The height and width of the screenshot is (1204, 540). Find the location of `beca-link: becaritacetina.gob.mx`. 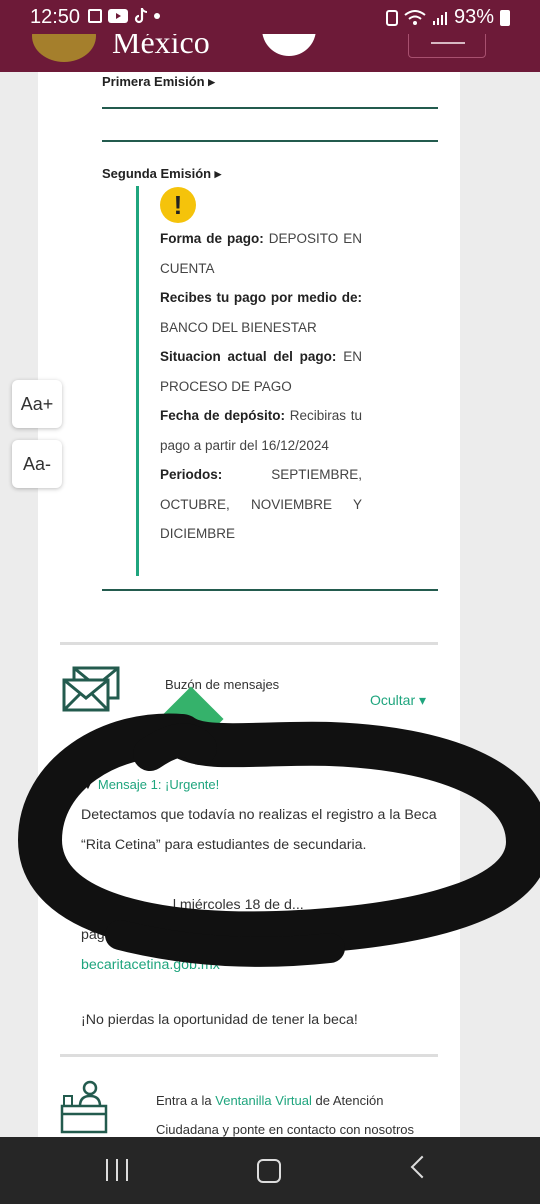

beca-link: becaritacetina.gob.mx is located at coordinates (261, 965).